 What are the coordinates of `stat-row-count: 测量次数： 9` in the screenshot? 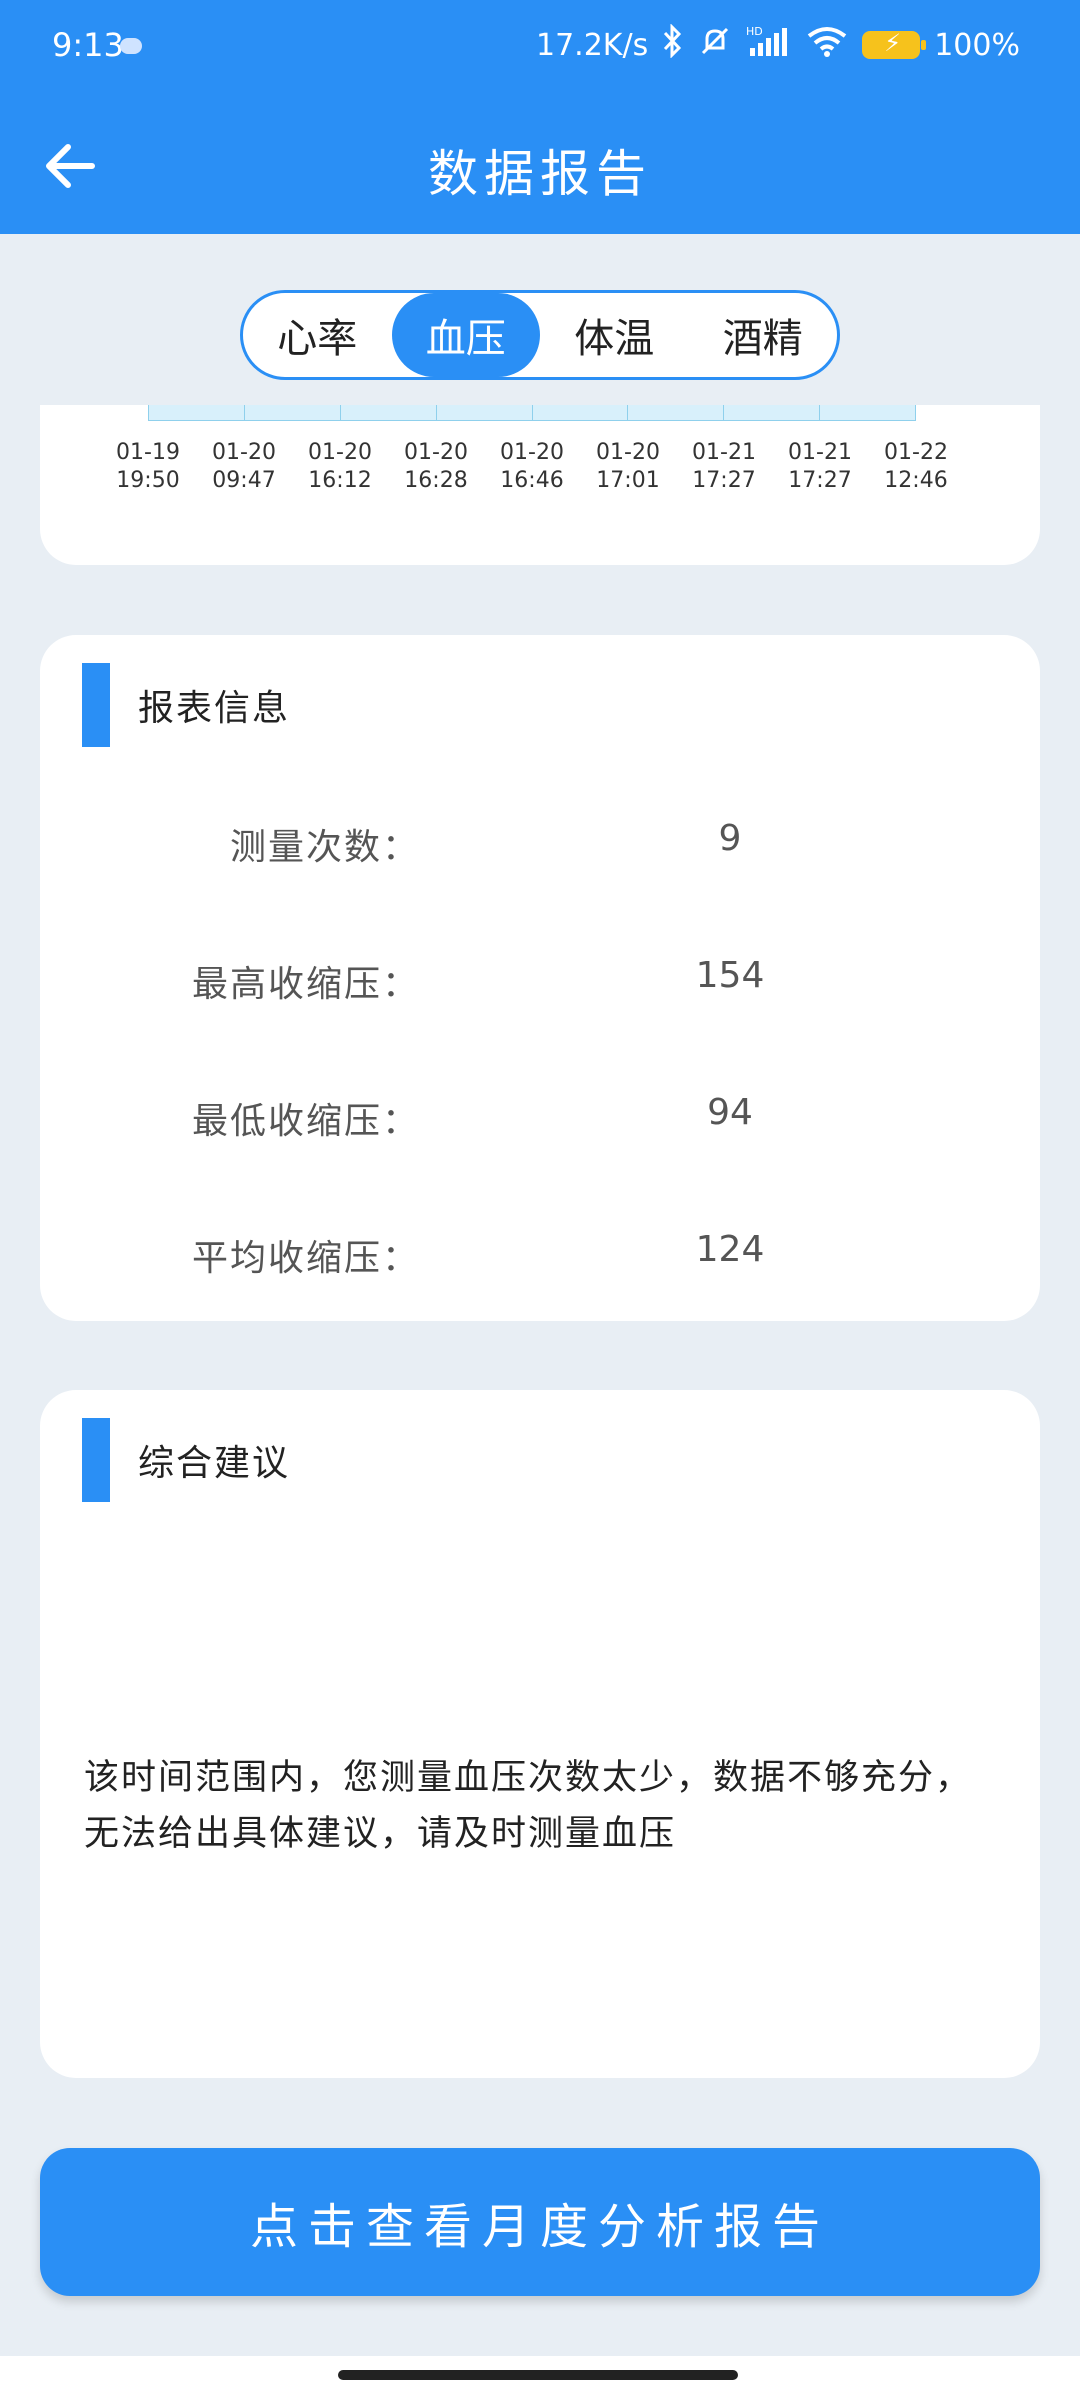 It's located at (540, 840).